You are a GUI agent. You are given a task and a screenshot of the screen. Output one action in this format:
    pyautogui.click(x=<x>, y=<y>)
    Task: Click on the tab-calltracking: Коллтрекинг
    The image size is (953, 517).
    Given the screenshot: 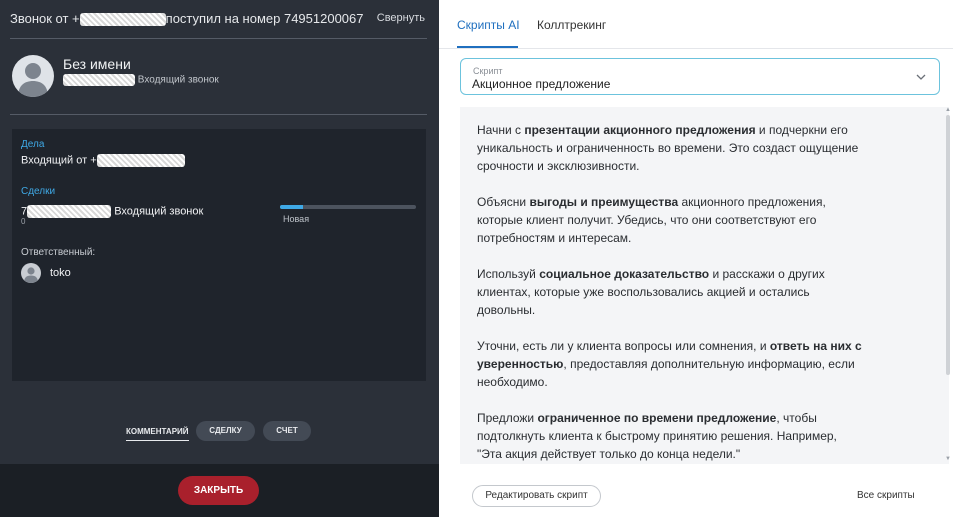 What is the action you would take?
    pyautogui.click(x=571, y=25)
    